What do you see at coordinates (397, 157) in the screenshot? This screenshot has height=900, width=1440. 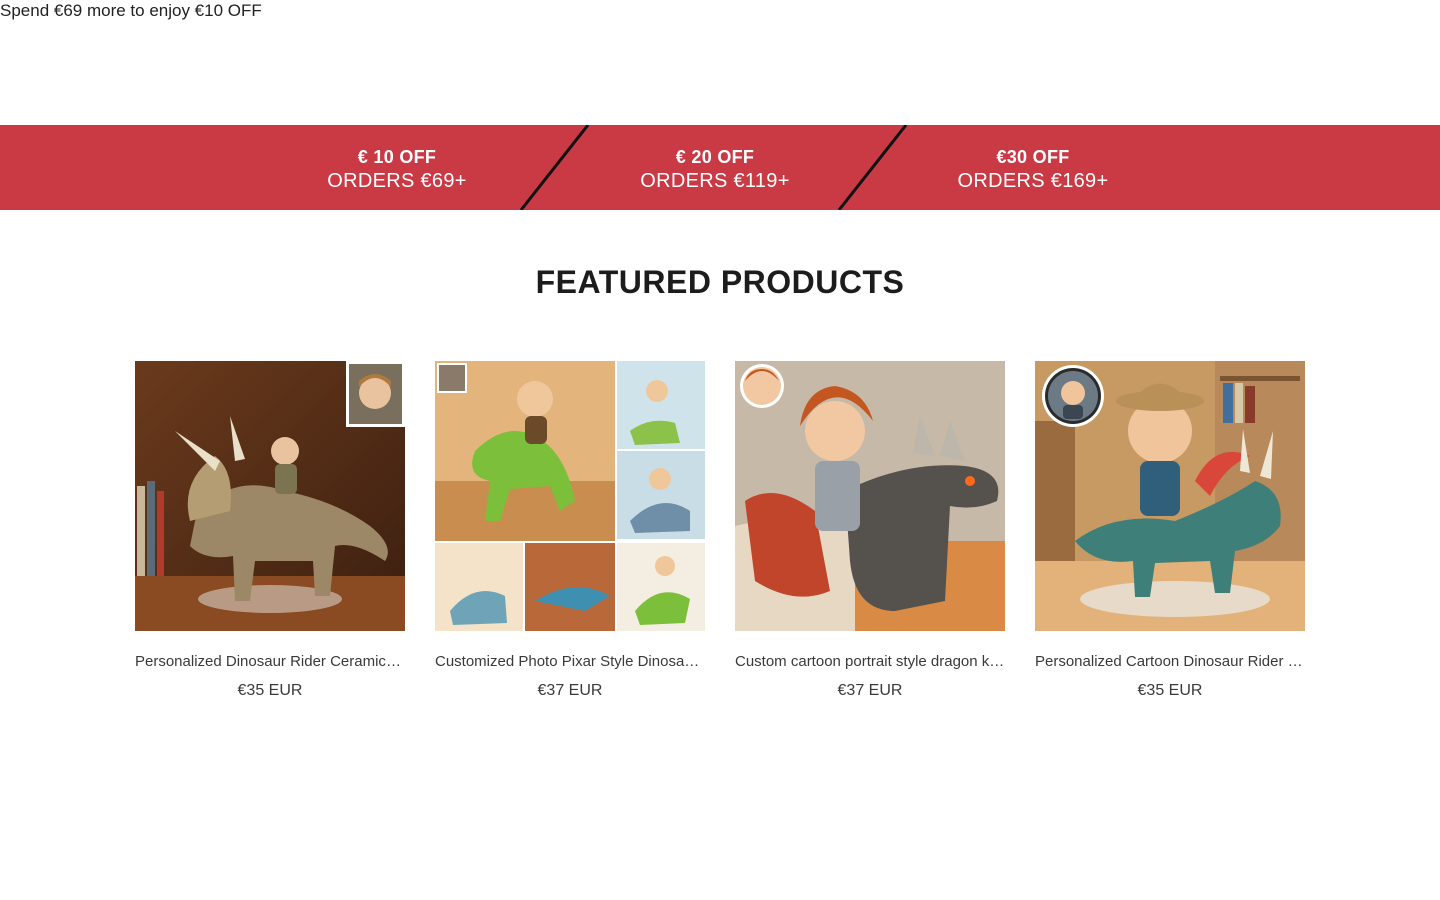 I see `discount-tier-amount: € 10 OFF` at bounding box center [397, 157].